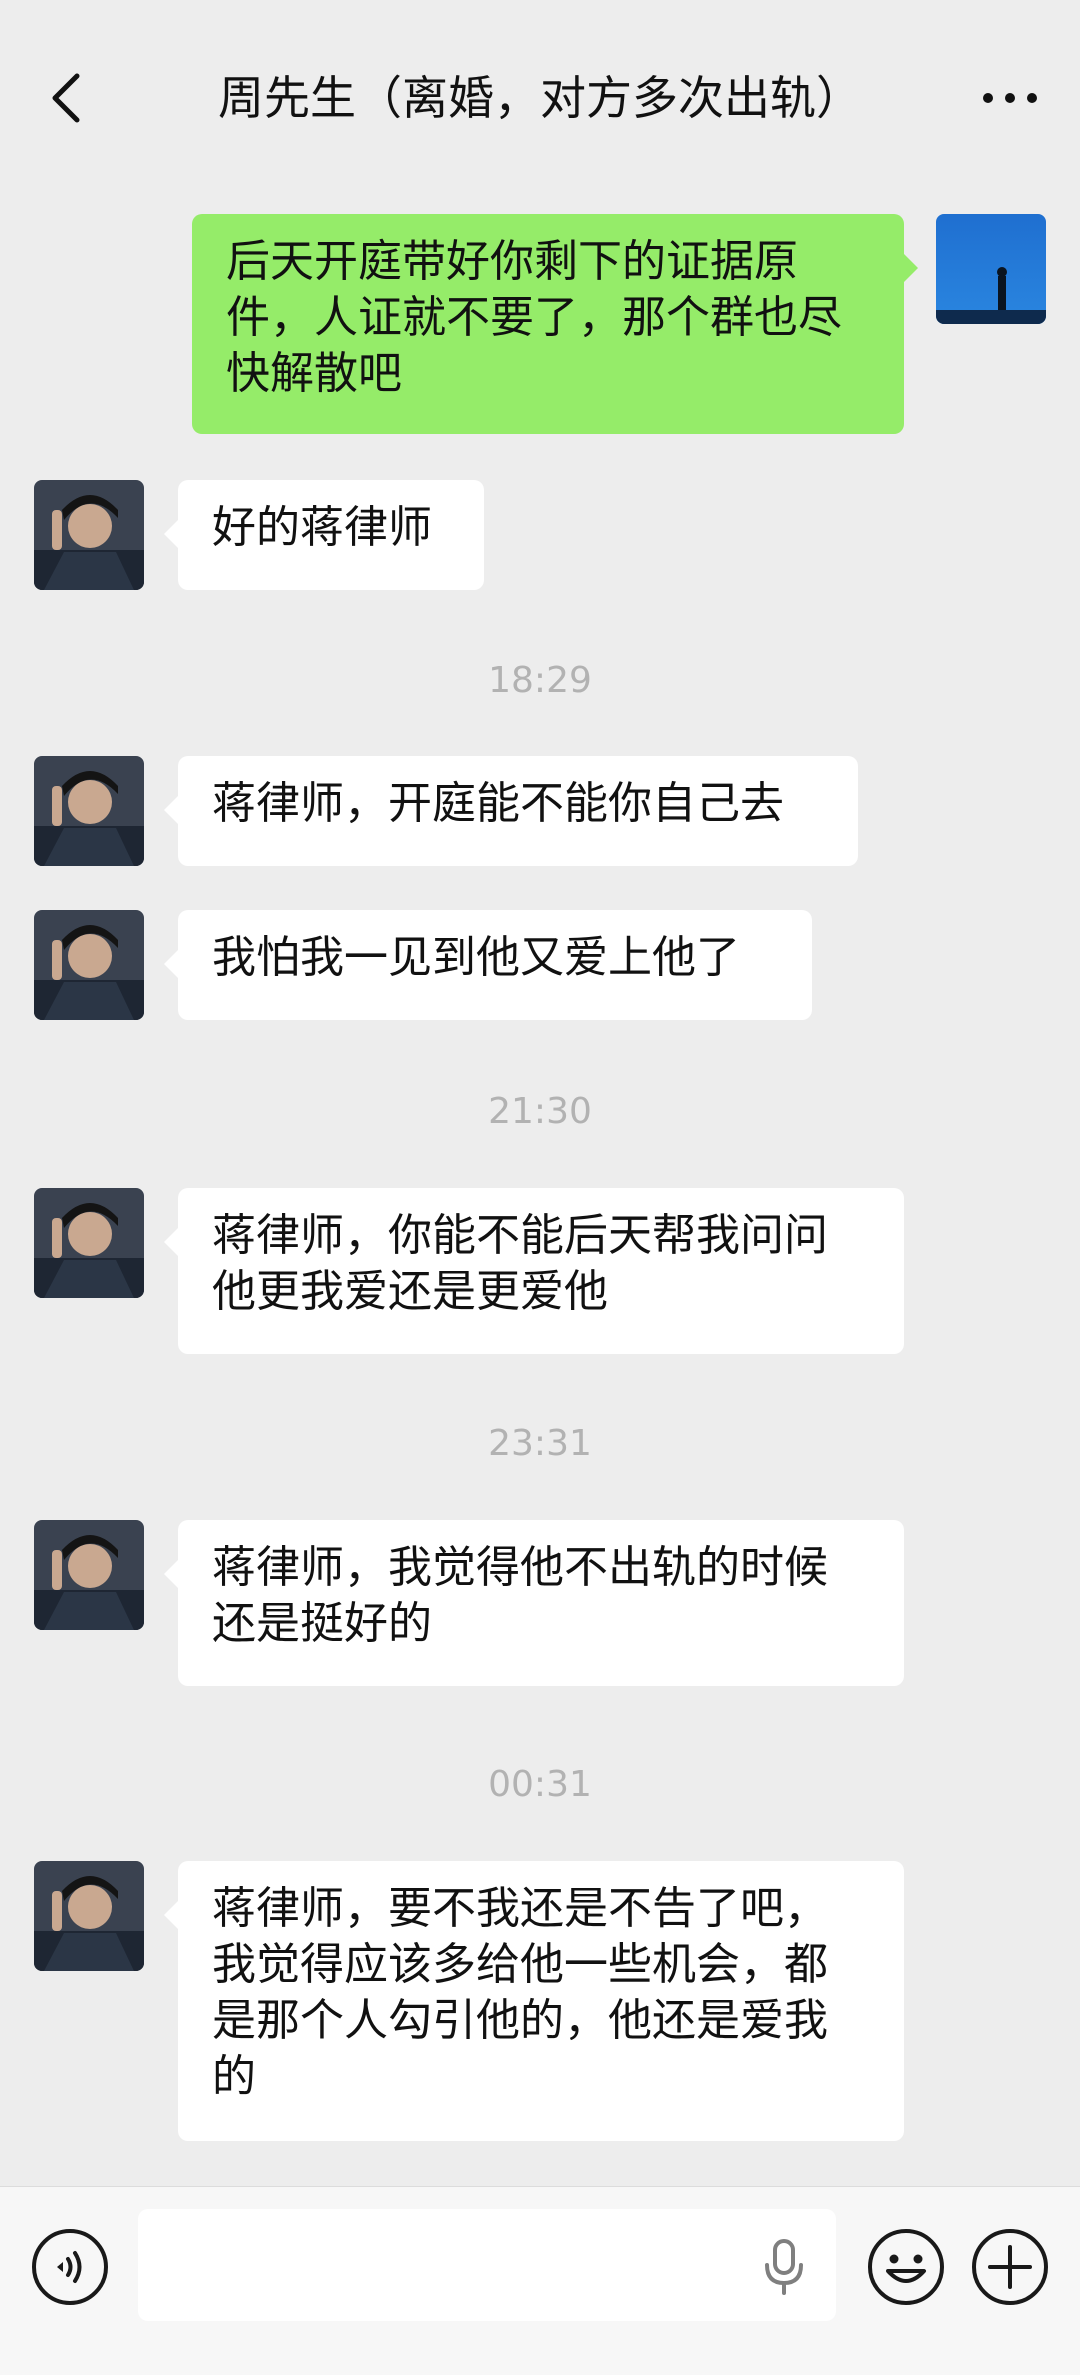 The width and height of the screenshot is (1080, 2375). I want to click on voice-mode-button, so click(70, 2267).